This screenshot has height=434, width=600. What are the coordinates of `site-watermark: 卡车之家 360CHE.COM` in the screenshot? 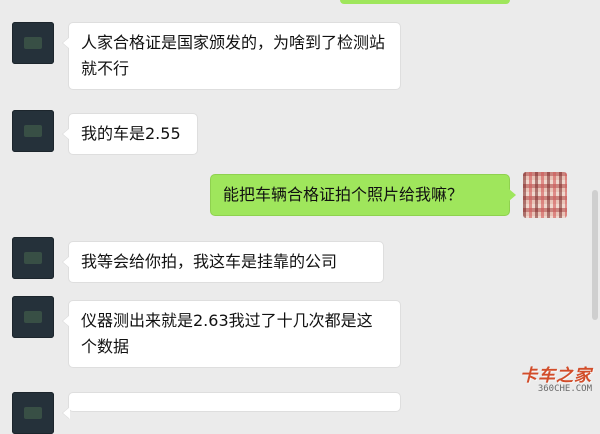 It's located at (556, 377).